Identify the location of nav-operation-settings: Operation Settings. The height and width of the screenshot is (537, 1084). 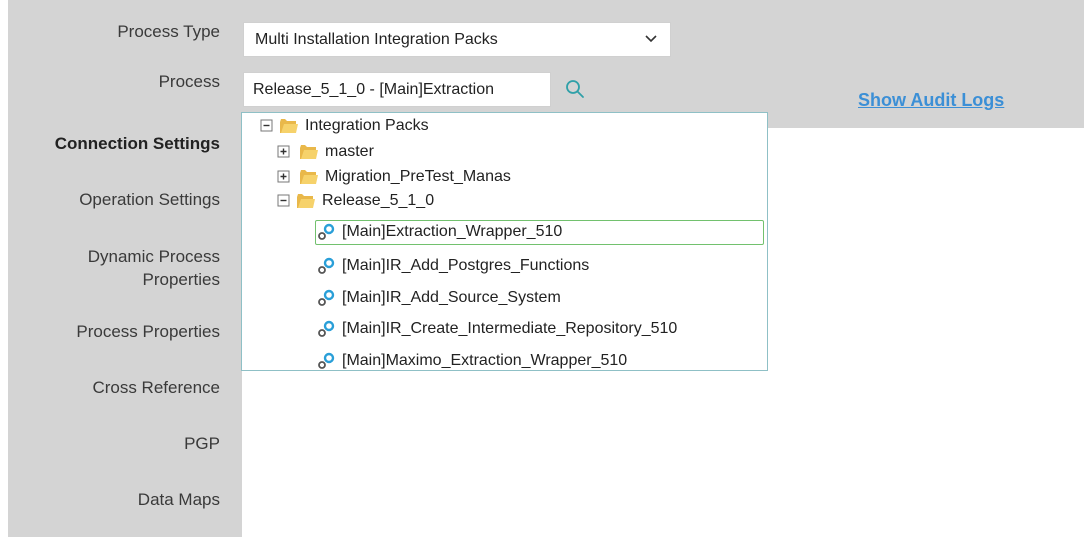
(149, 200).